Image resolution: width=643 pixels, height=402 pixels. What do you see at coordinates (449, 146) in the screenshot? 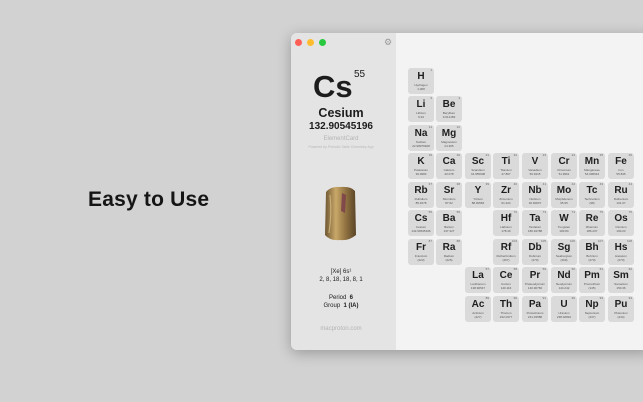
I see `element-cell-mass: 24.305` at bounding box center [449, 146].